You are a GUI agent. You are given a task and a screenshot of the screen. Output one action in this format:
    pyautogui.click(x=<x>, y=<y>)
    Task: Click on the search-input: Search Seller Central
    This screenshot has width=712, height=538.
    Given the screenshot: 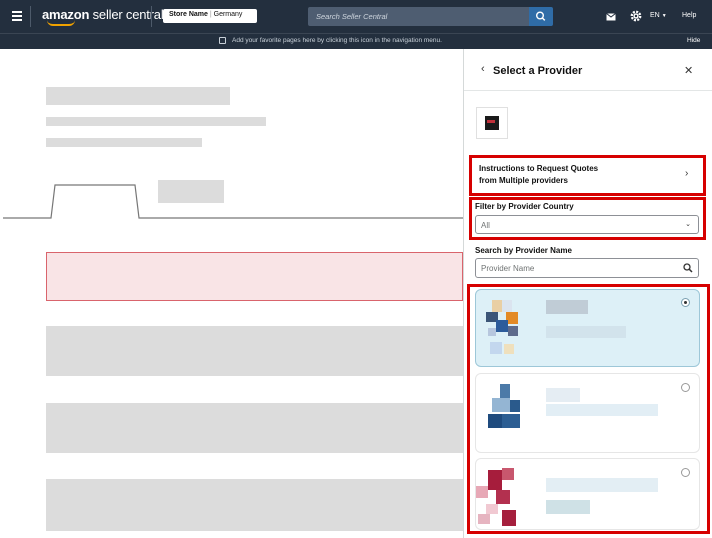 What is the action you would take?
    pyautogui.click(x=418, y=16)
    